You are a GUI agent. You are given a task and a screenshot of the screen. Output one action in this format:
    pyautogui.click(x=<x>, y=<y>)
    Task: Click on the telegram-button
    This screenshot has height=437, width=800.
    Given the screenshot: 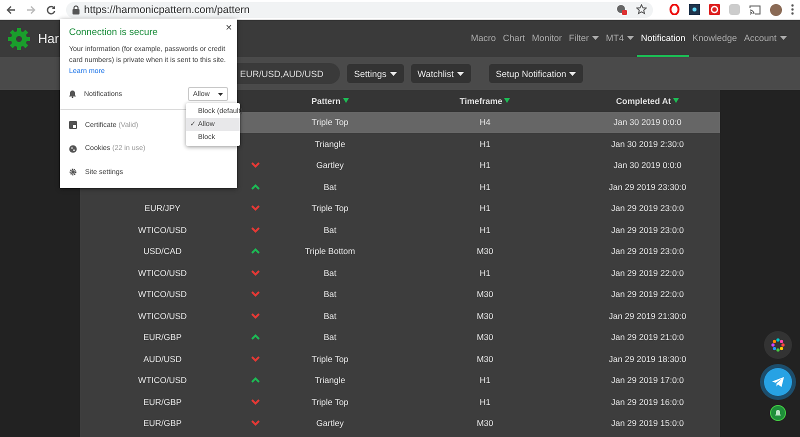 What is the action you would take?
    pyautogui.click(x=778, y=382)
    